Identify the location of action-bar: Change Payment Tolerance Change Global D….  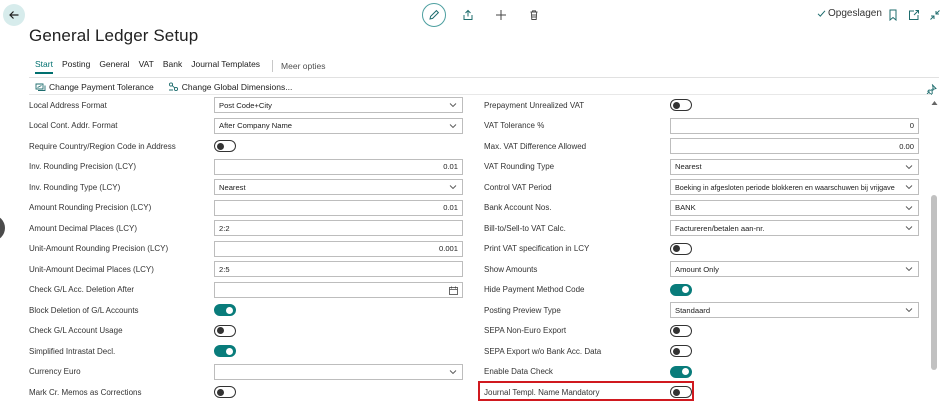
(170, 87).